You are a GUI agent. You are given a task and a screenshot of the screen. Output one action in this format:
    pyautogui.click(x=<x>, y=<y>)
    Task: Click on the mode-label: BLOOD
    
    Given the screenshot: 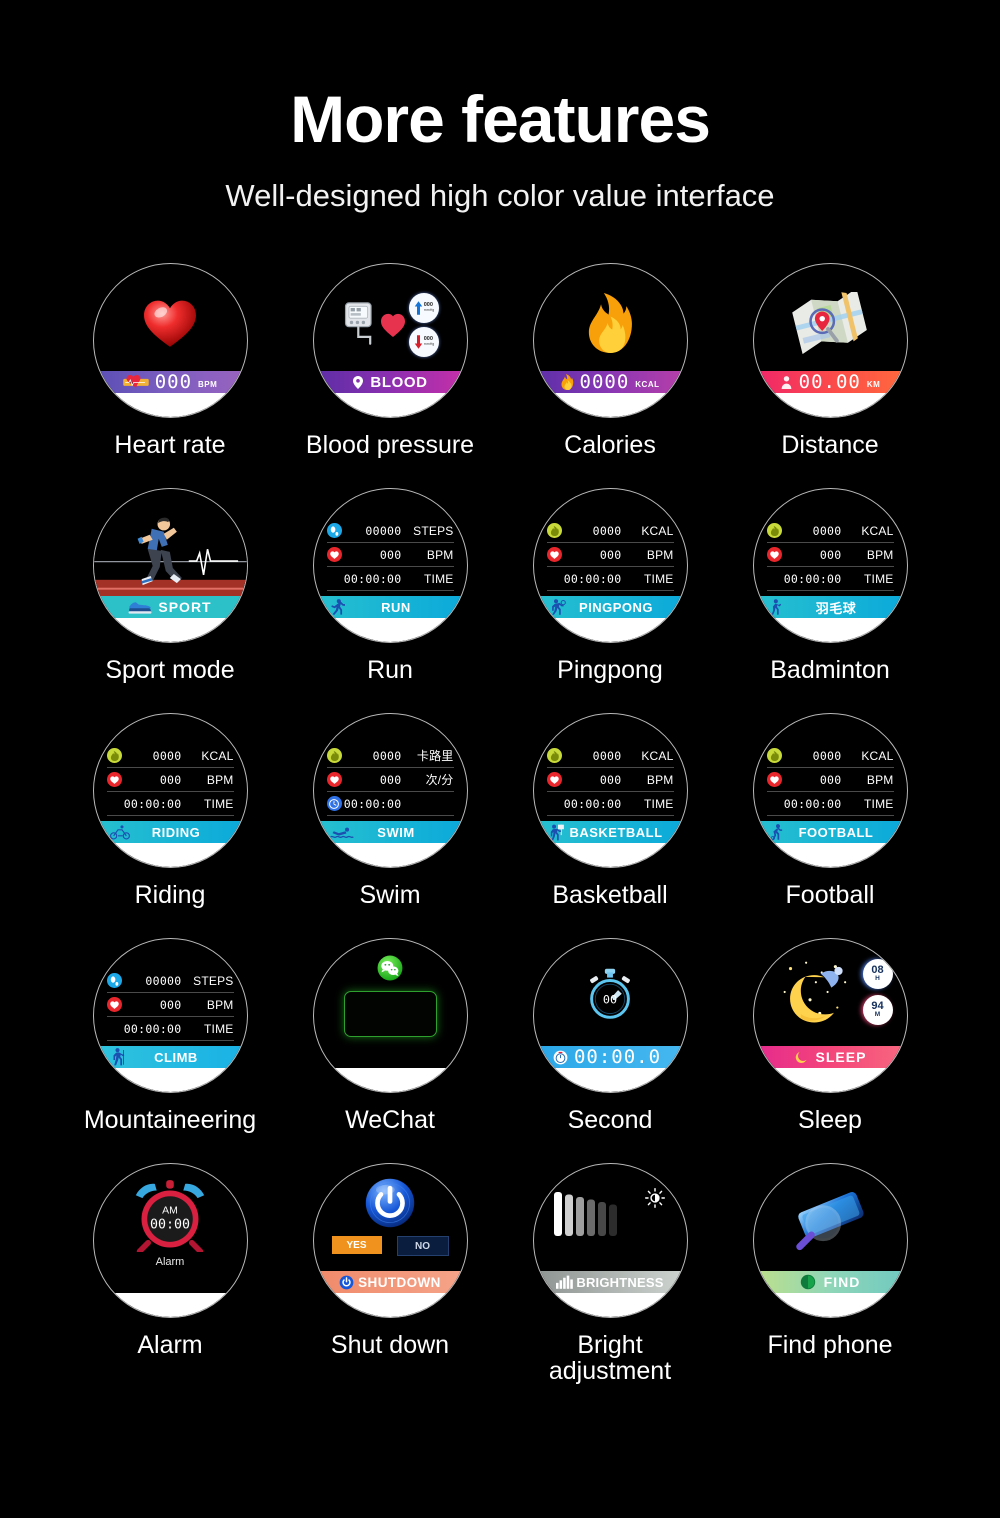 What is the action you would take?
    pyautogui.click(x=399, y=382)
    